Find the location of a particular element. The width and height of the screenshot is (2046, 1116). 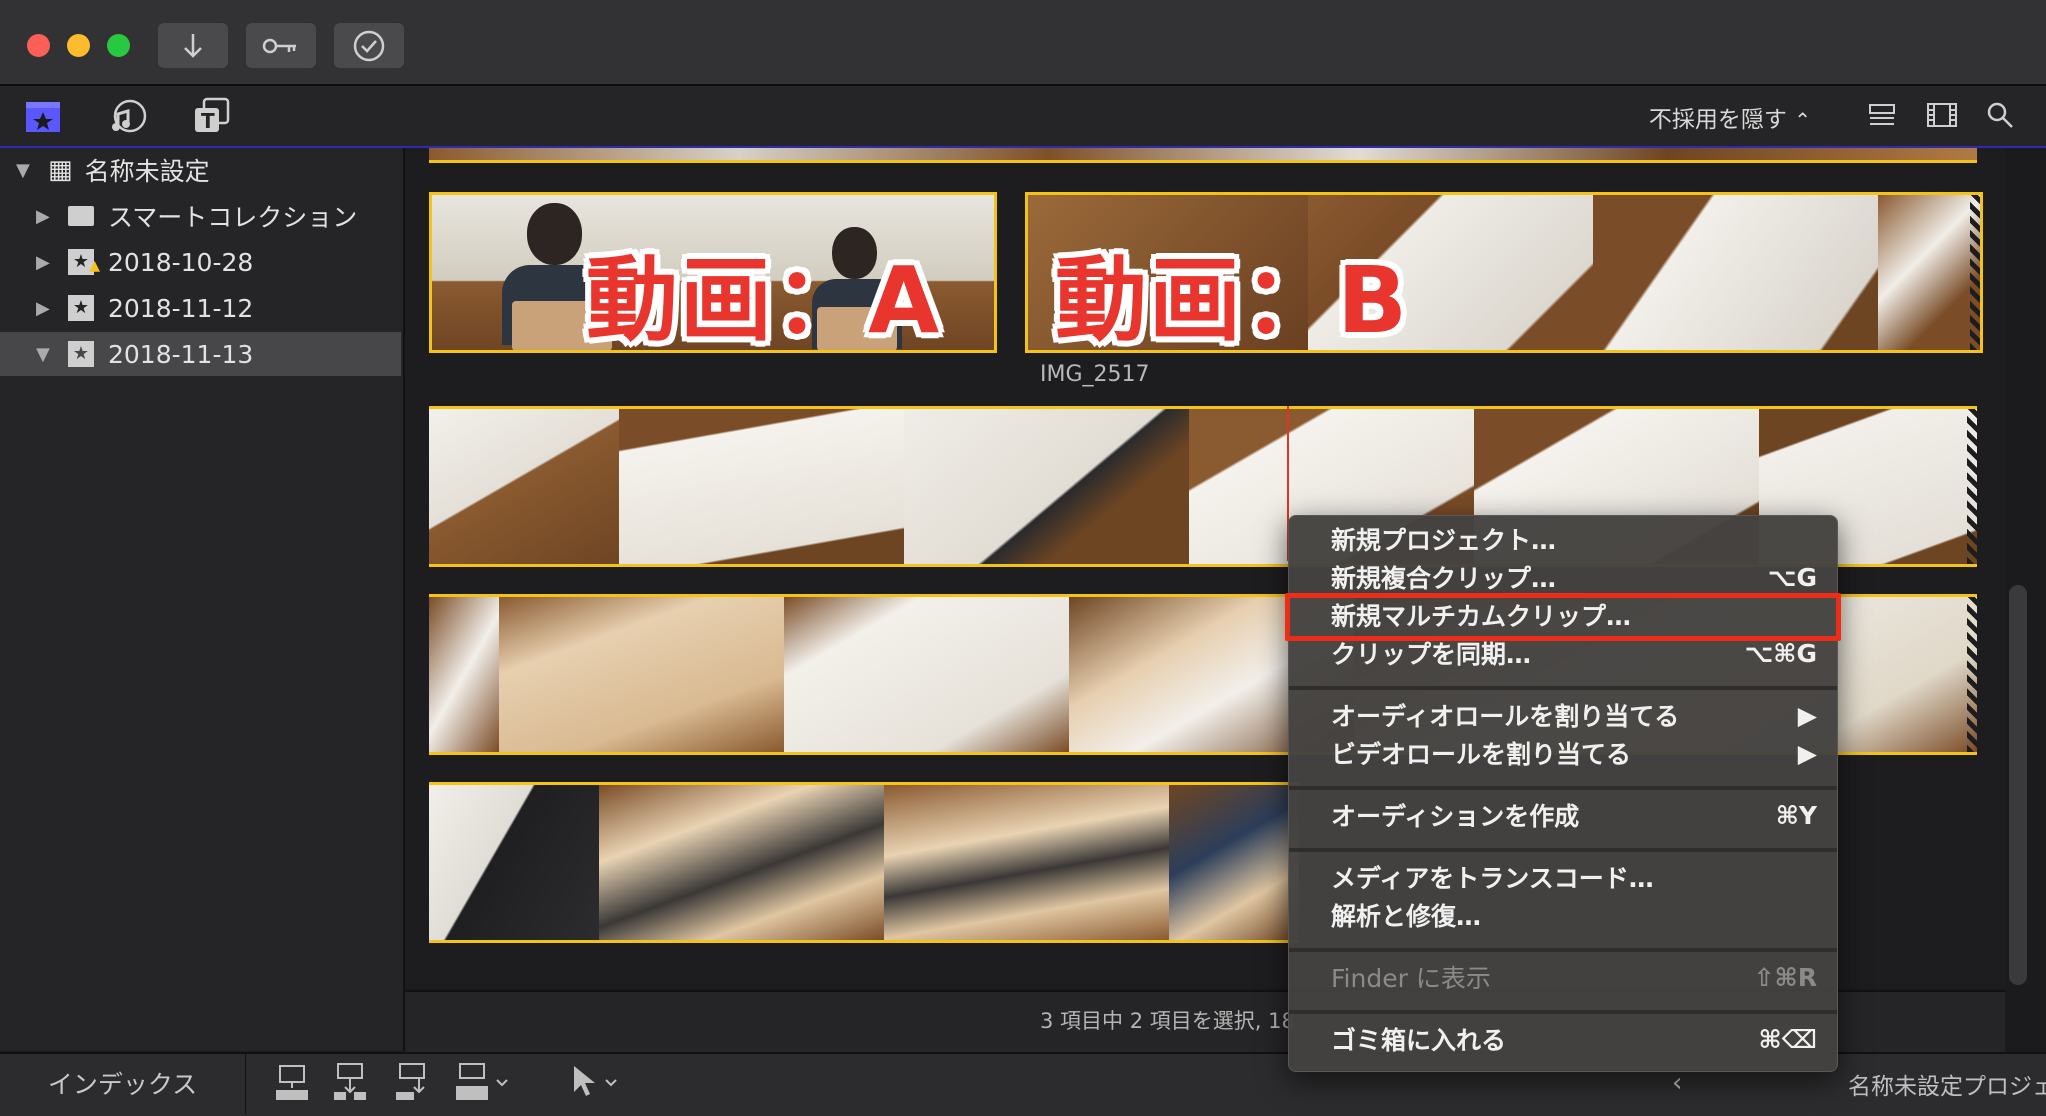

list-view-button is located at coordinates (1882, 117).